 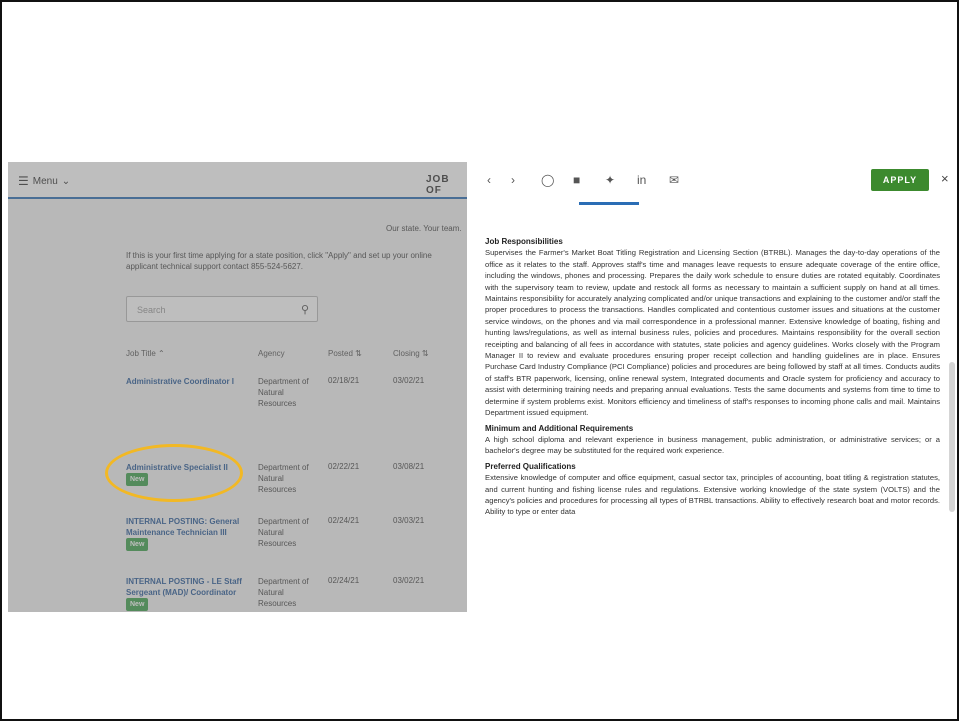 I want to click on scrollbar, so click(x=952, y=437).